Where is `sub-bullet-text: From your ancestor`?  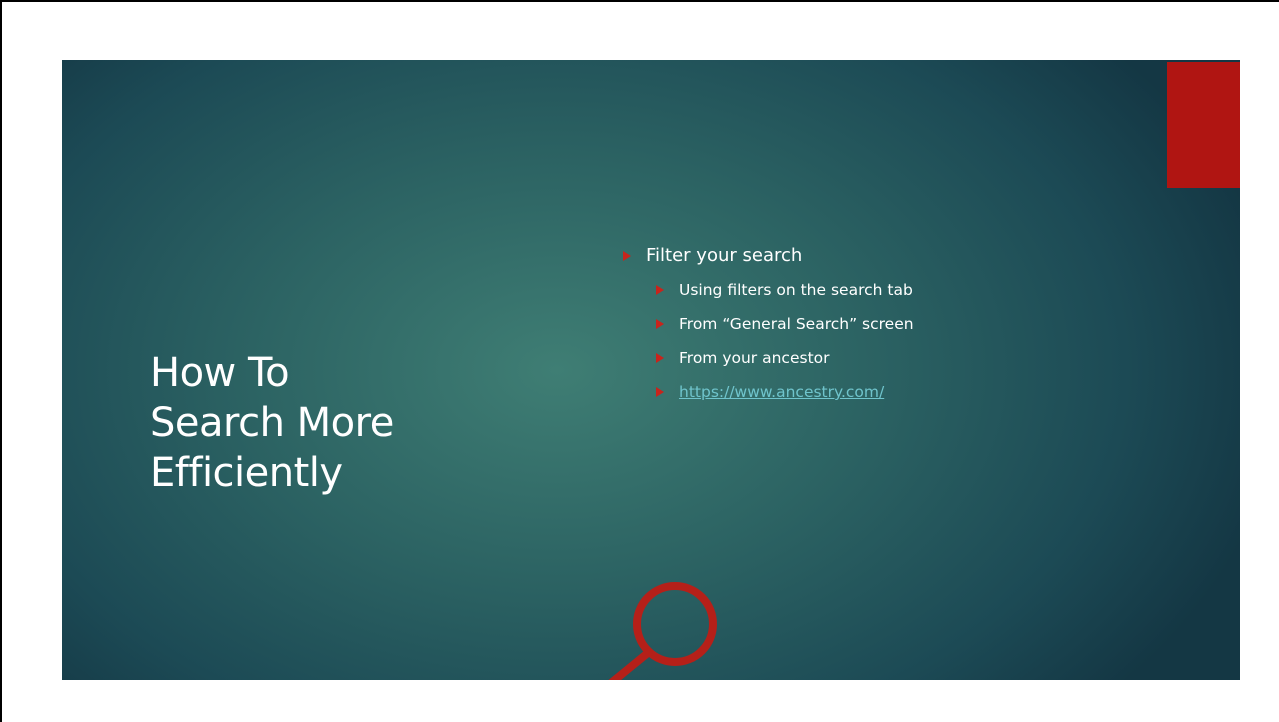
sub-bullet-text: From your ancestor is located at coordinates (754, 358).